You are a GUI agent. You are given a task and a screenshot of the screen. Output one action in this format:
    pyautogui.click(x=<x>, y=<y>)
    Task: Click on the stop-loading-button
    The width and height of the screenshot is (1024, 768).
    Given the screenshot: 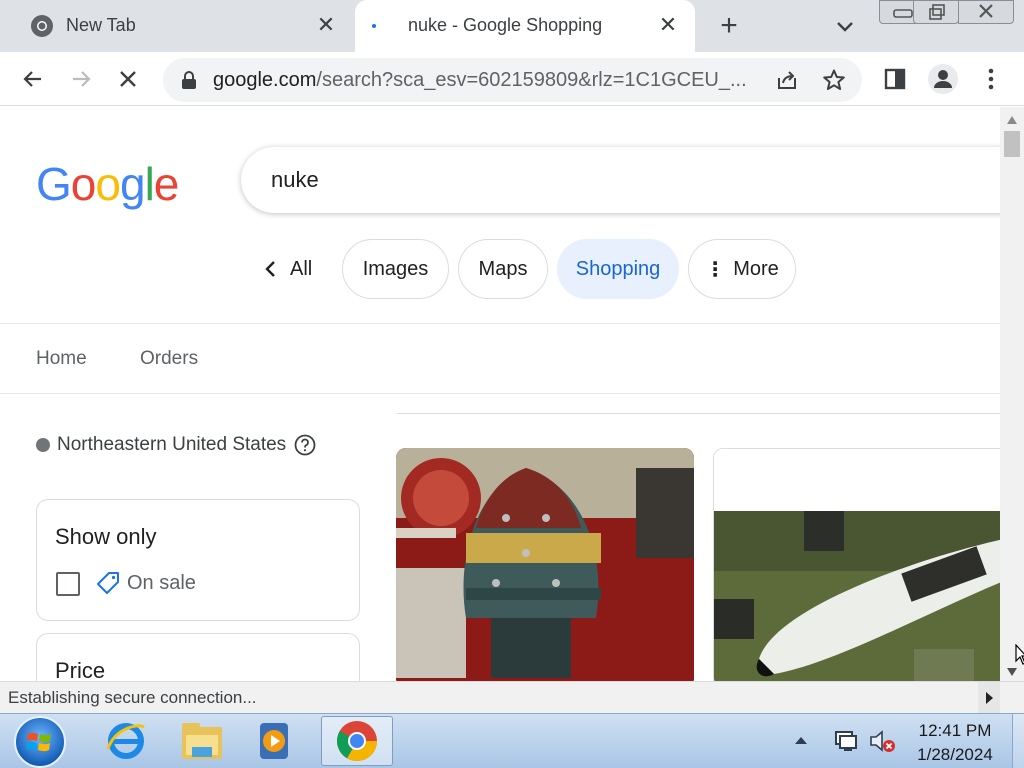 What is the action you would take?
    pyautogui.click(x=128, y=79)
    